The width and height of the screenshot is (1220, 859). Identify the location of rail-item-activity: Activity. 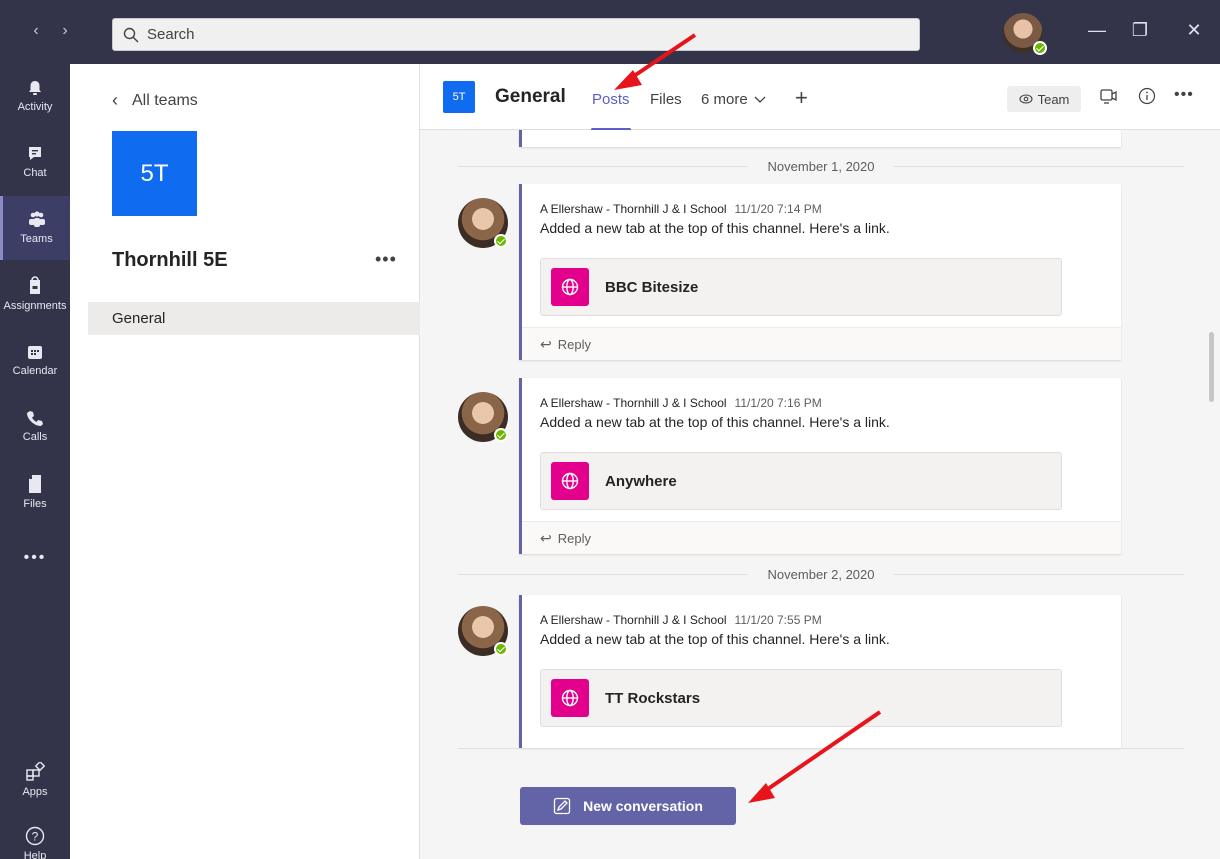
(35, 96).